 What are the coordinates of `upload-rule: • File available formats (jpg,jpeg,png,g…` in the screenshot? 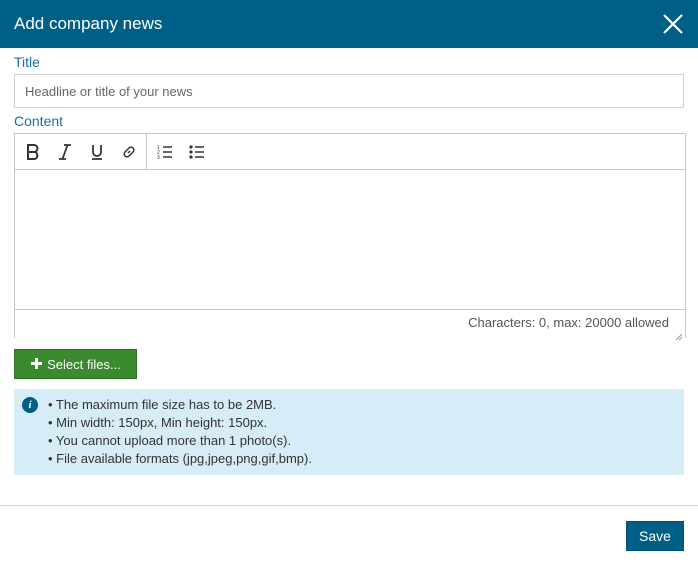 It's located at (180, 458).